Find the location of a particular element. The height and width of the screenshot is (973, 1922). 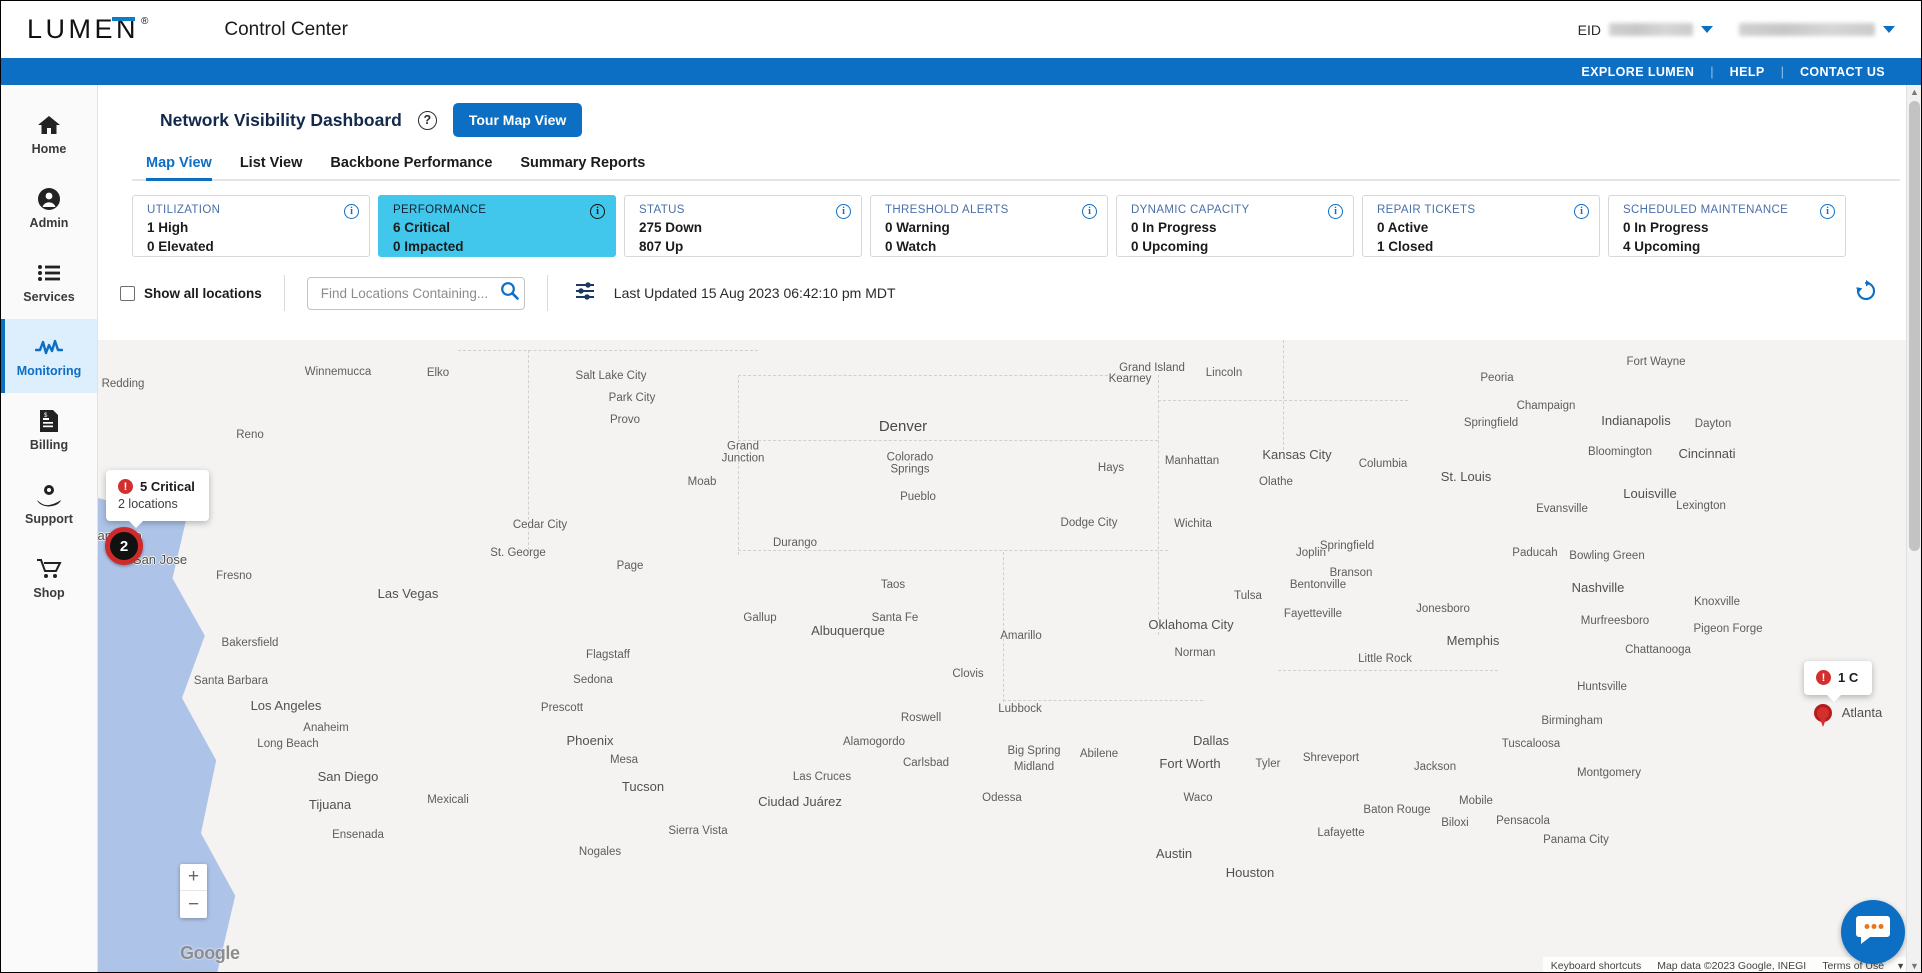

map-critical-pin is located at coordinates (1823, 713).